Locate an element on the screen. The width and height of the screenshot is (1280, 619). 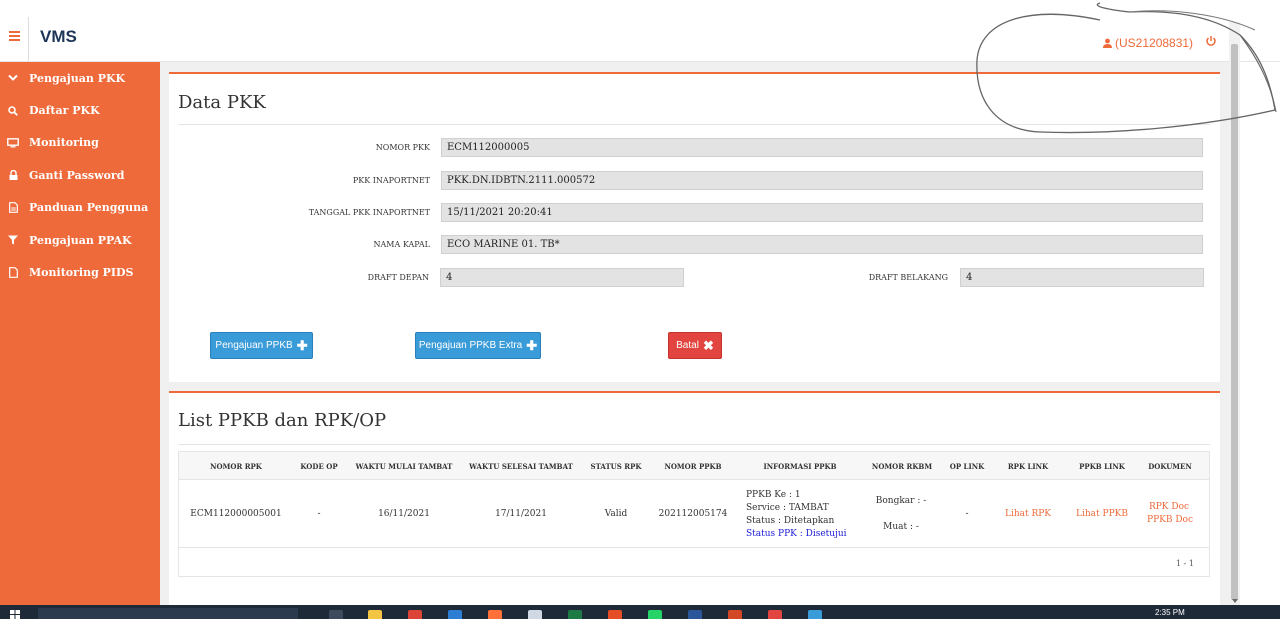
list-title: List PPKB dan RPK/OP is located at coordinates (282, 420).